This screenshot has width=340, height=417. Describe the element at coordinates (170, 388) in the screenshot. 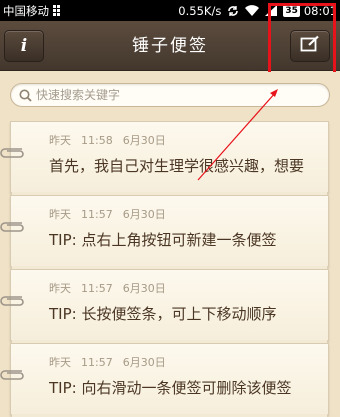

I see `note-text: TIP: 向右滑动一条便签可删除该便签` at that location.